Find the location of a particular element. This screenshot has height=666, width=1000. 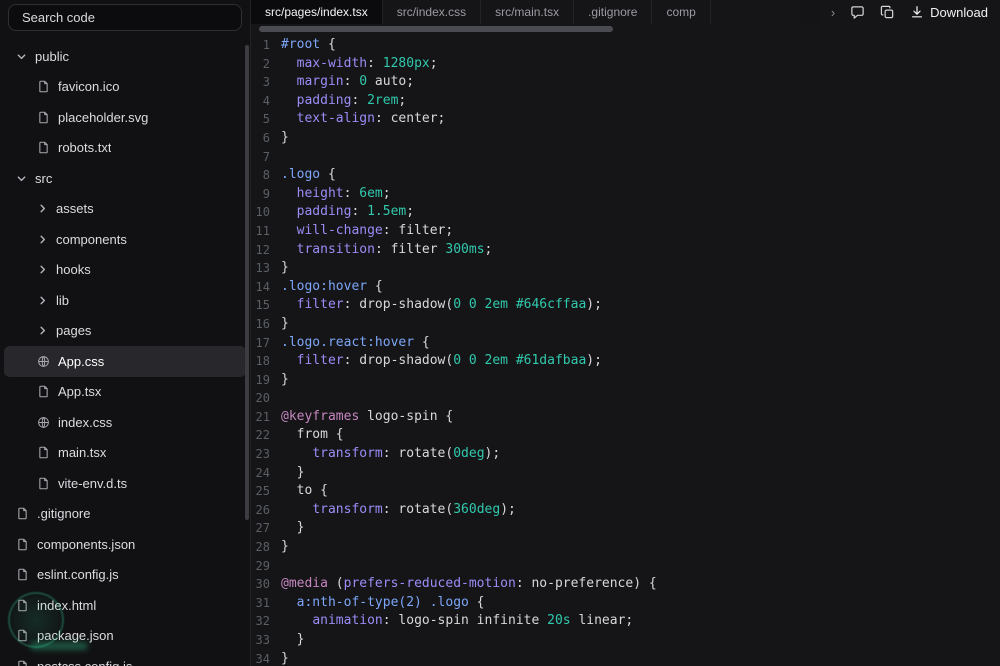

line-number: 18 is located at coordinates (262, 361).